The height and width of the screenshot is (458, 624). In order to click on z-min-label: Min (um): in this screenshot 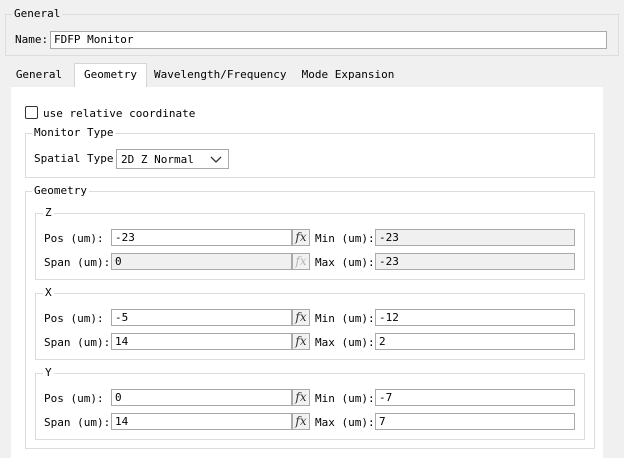, I will do `click(345, 238)`.